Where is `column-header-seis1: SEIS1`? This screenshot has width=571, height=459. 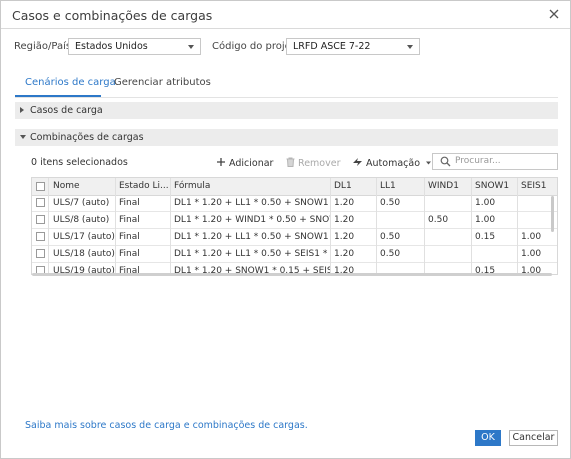
column-header-seis1: SEIS1 is located at coordinates (537, 186).